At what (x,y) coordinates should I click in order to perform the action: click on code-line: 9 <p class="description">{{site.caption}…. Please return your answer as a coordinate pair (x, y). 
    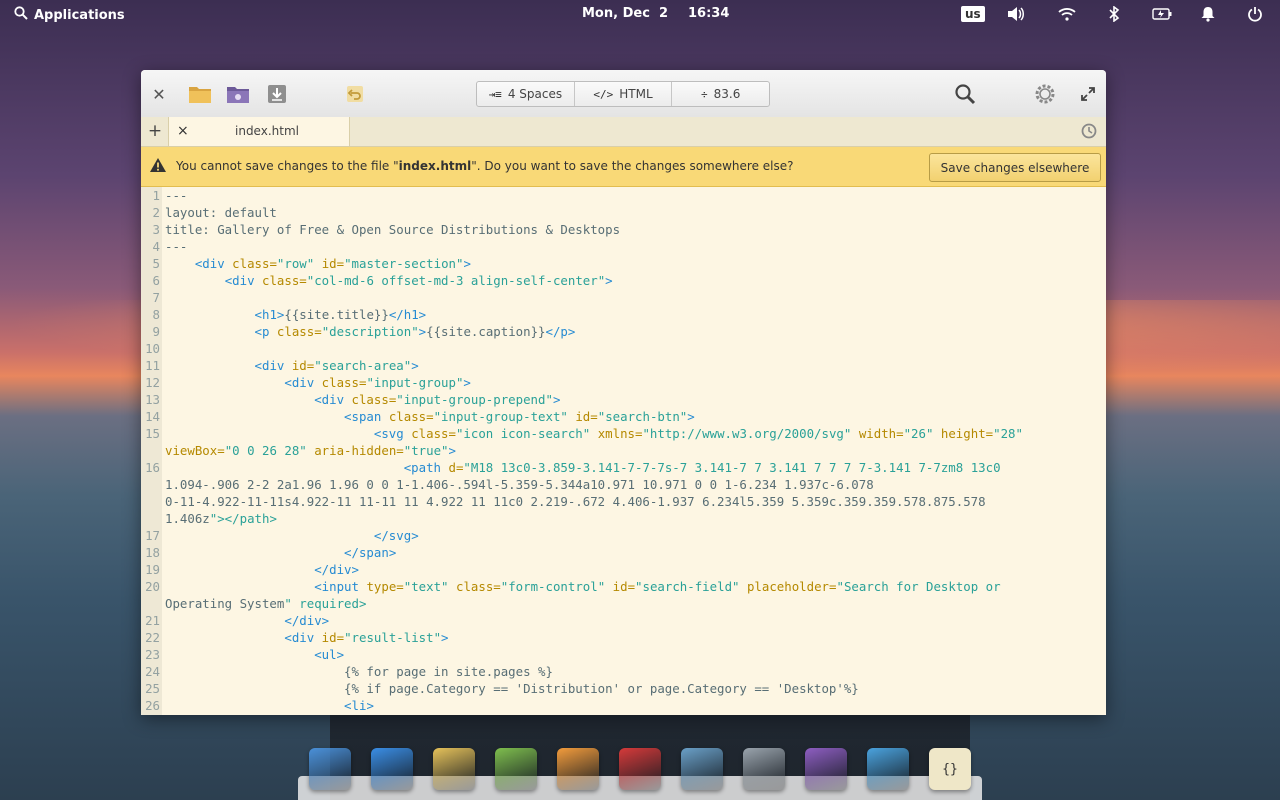
    Looking at the image, I should click on (623, 331).